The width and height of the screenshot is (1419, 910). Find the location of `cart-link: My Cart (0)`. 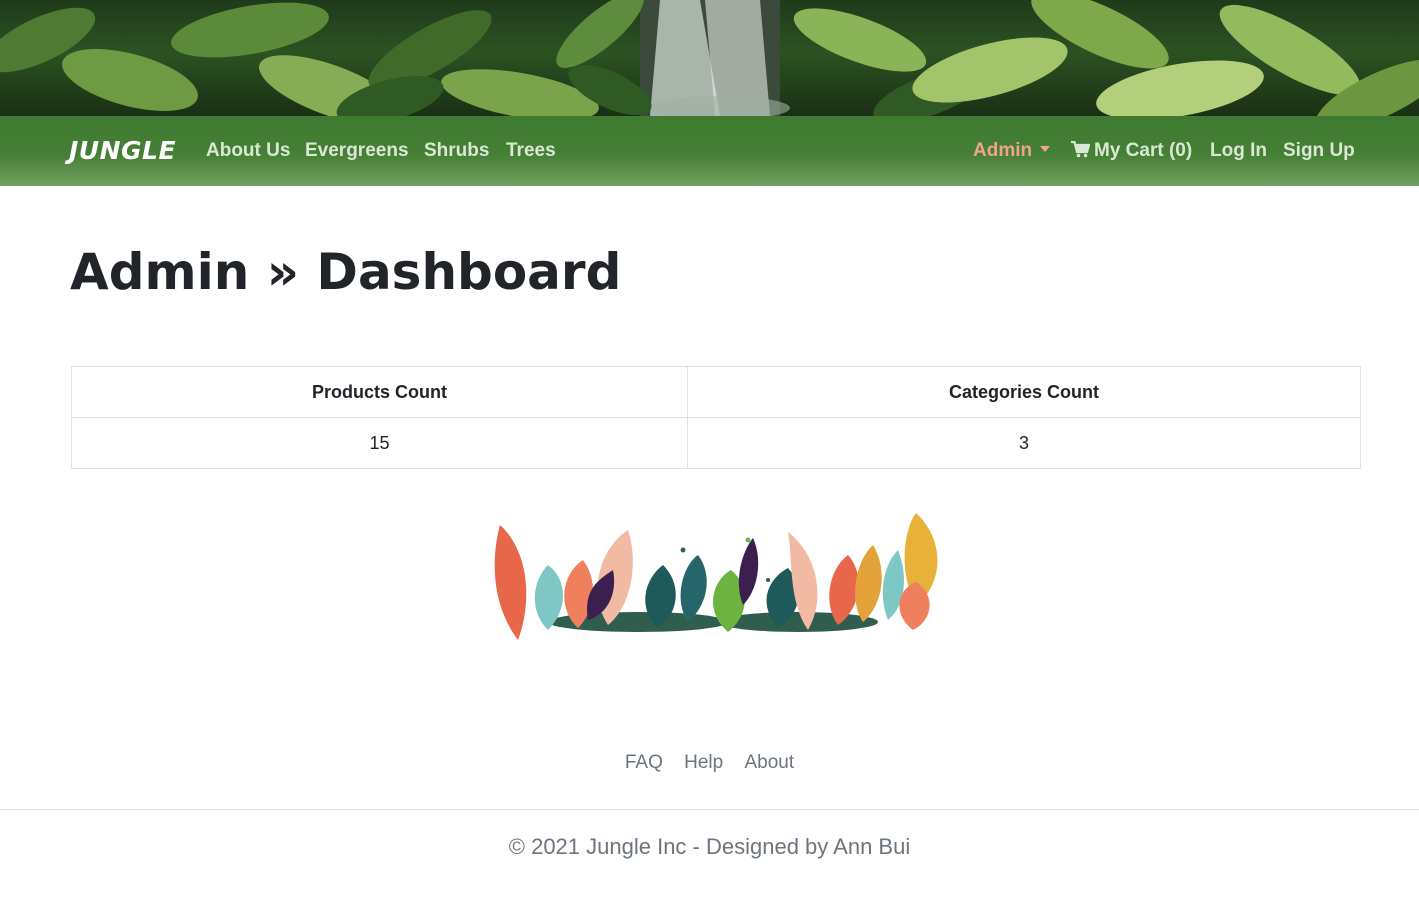

cart-link: My Cart (0) is located at coordinates (1131, 151).